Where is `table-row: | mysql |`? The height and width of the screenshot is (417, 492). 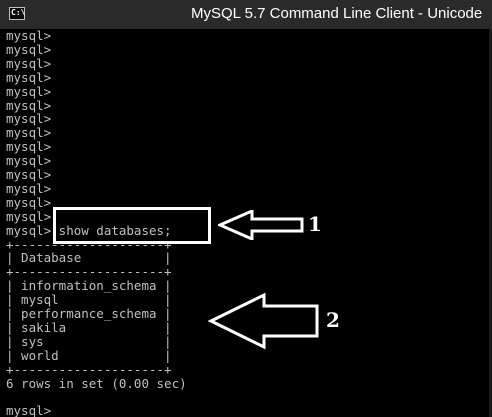 table-row: | mysql | is located at coordinates (89, 300).